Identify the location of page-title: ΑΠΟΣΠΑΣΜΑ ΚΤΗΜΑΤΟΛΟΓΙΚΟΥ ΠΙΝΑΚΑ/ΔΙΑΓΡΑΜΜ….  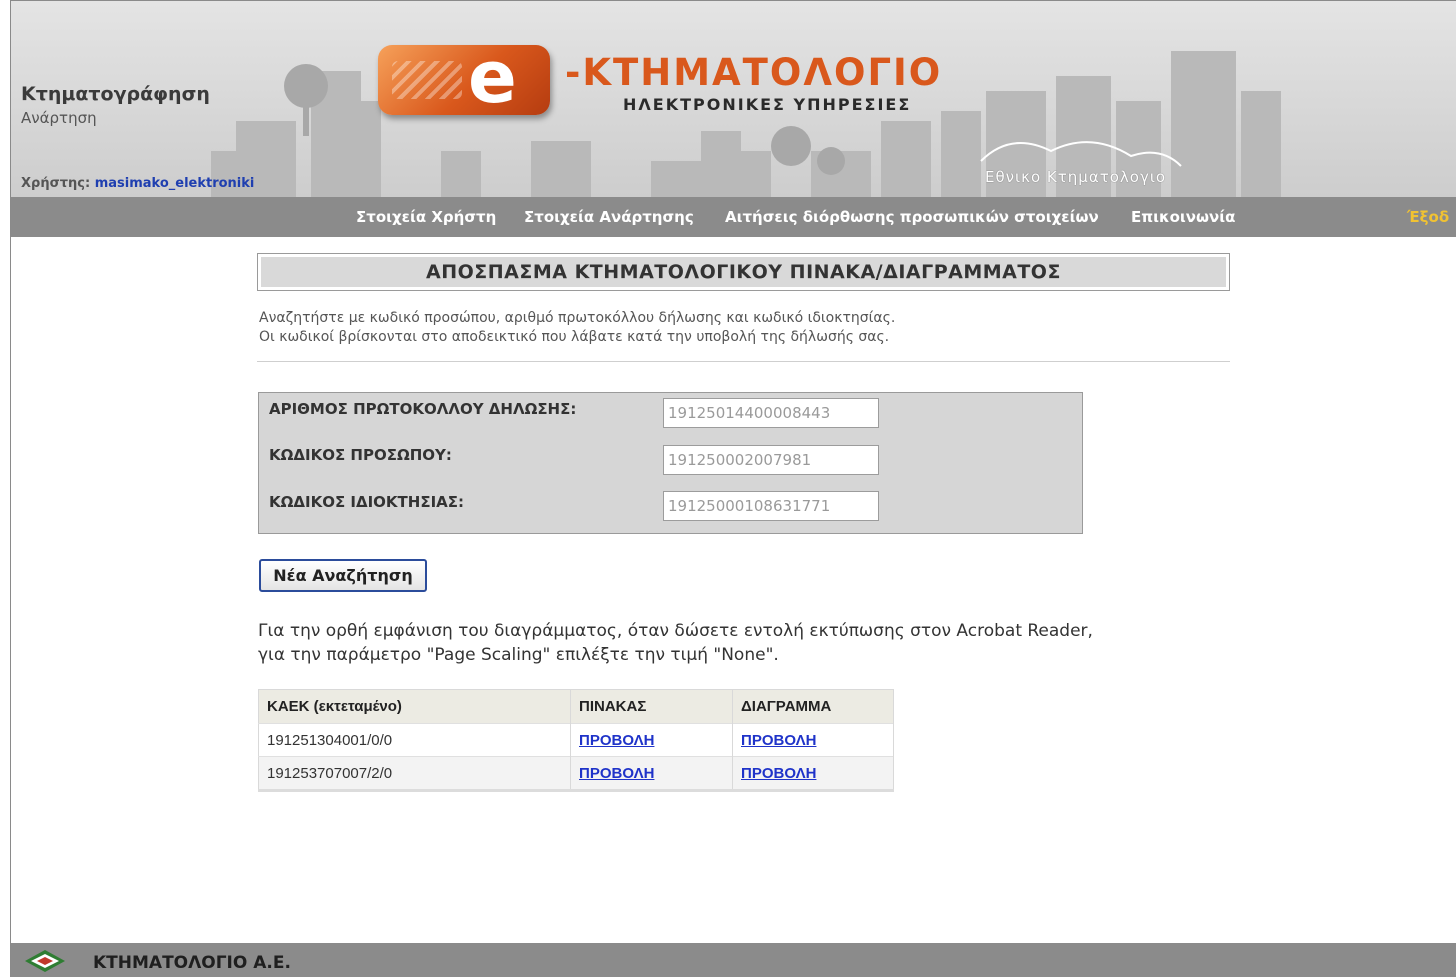
(743, 272).